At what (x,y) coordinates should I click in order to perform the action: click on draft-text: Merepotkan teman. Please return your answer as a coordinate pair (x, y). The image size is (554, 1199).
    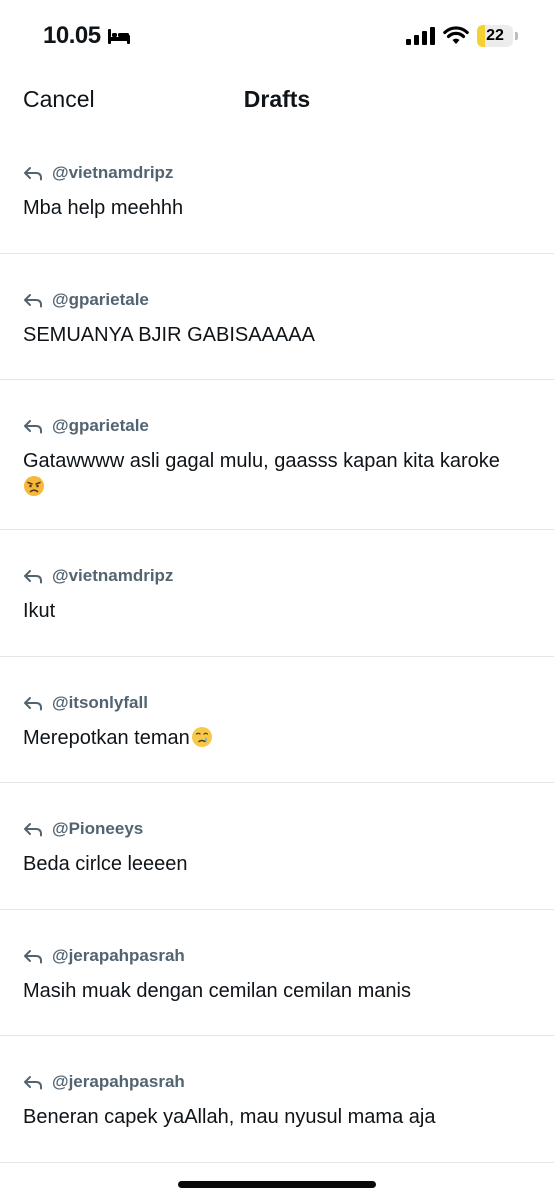
    Looking at the image, I should click on (278, 738).